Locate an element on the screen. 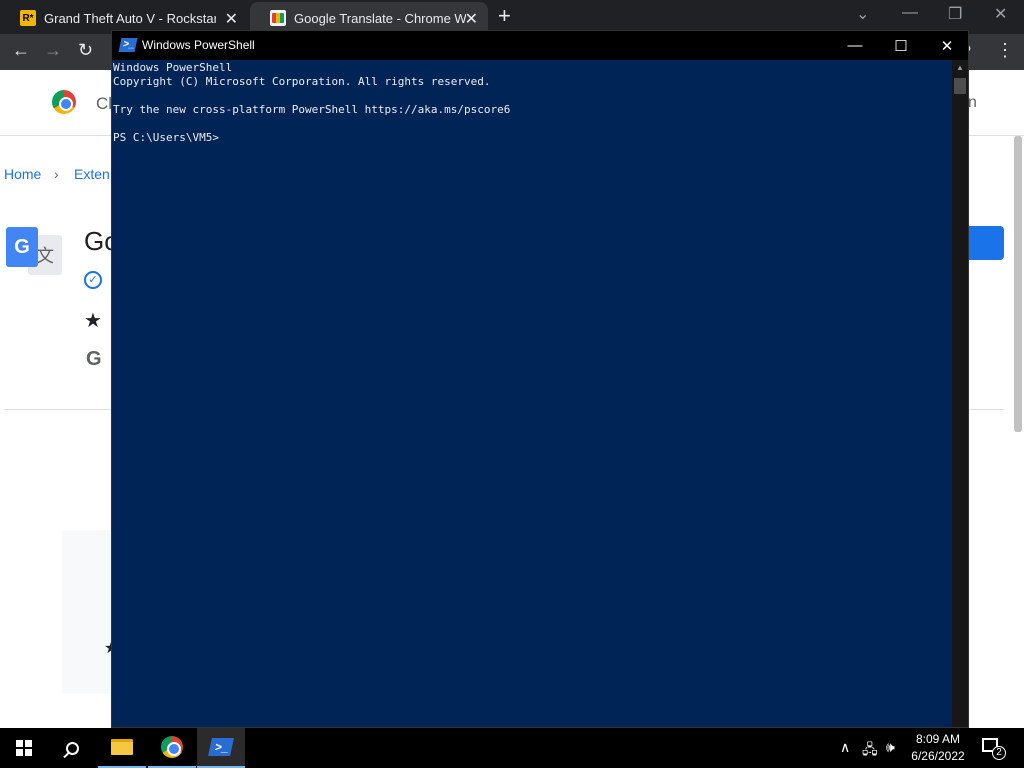  chrome-icon is located at coordinates (172, 747).